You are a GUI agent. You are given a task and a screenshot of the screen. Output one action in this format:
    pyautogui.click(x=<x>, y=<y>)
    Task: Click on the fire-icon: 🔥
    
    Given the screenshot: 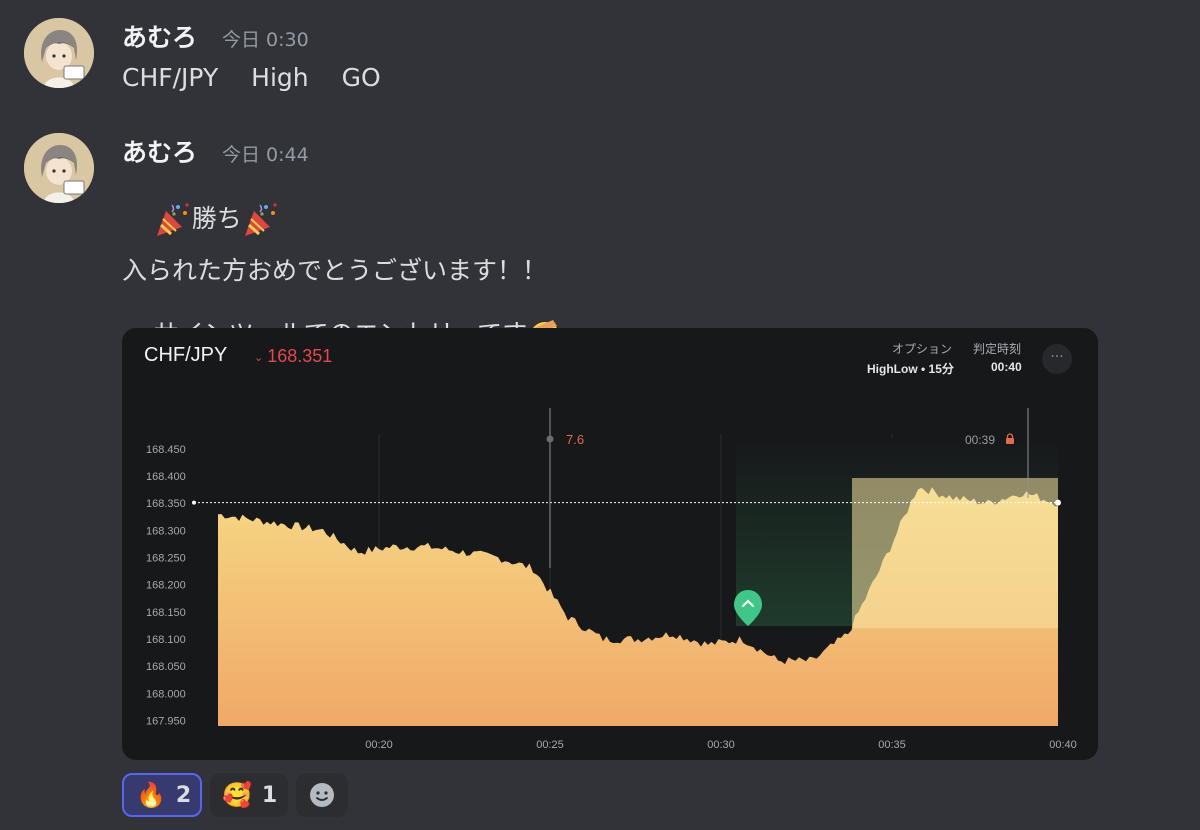 What is the action you would take?
    pyautogui.click(x=151, y=795)
    